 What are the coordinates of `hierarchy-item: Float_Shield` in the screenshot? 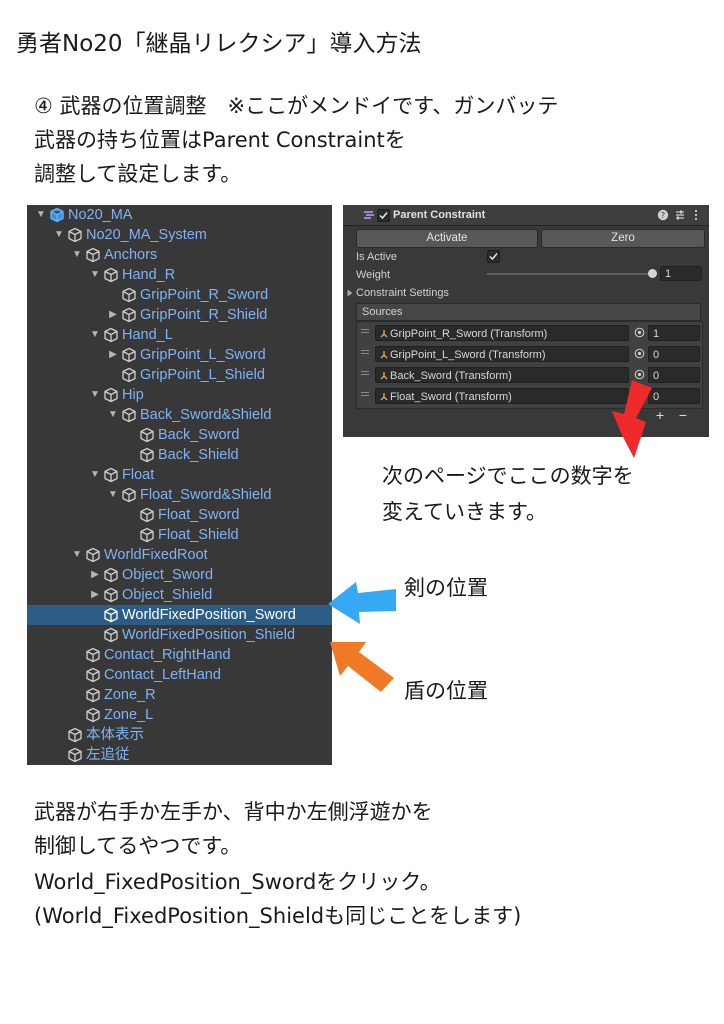 It's located at (179, 535).